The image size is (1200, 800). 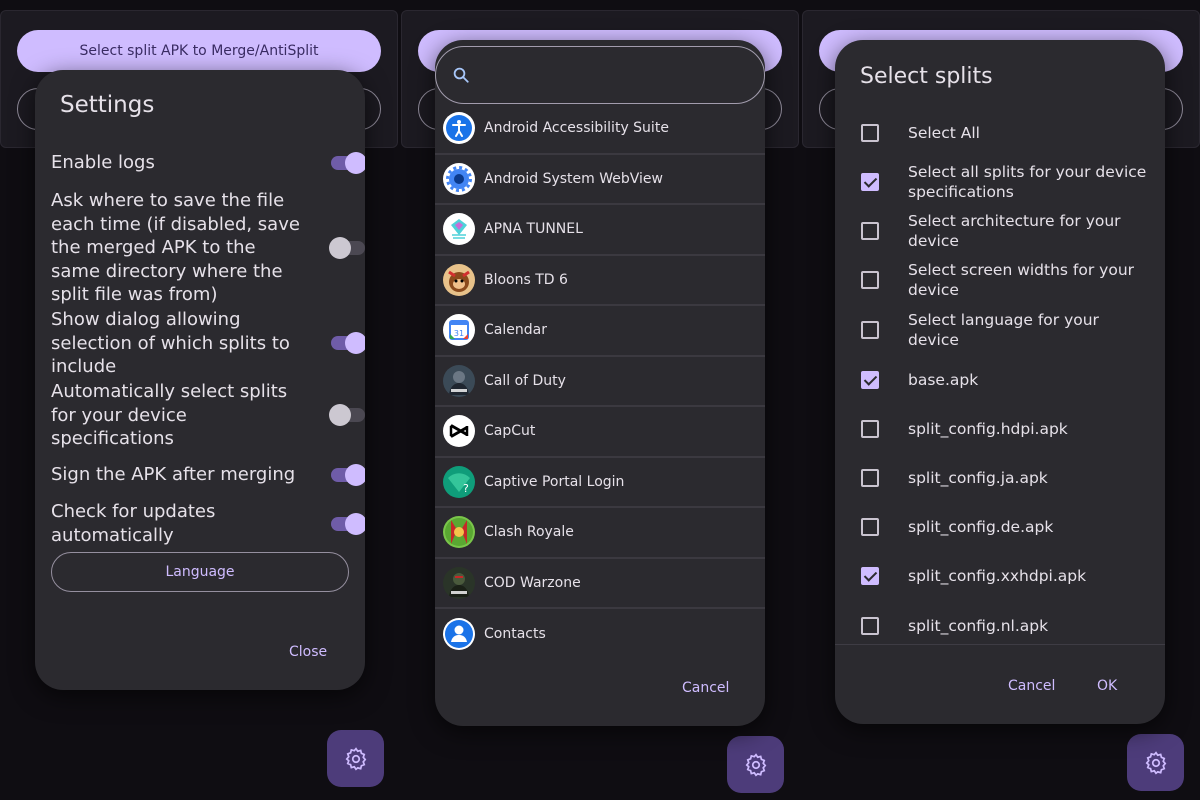 I want to click on ok-button: OK, so click(x=1107, y=686).